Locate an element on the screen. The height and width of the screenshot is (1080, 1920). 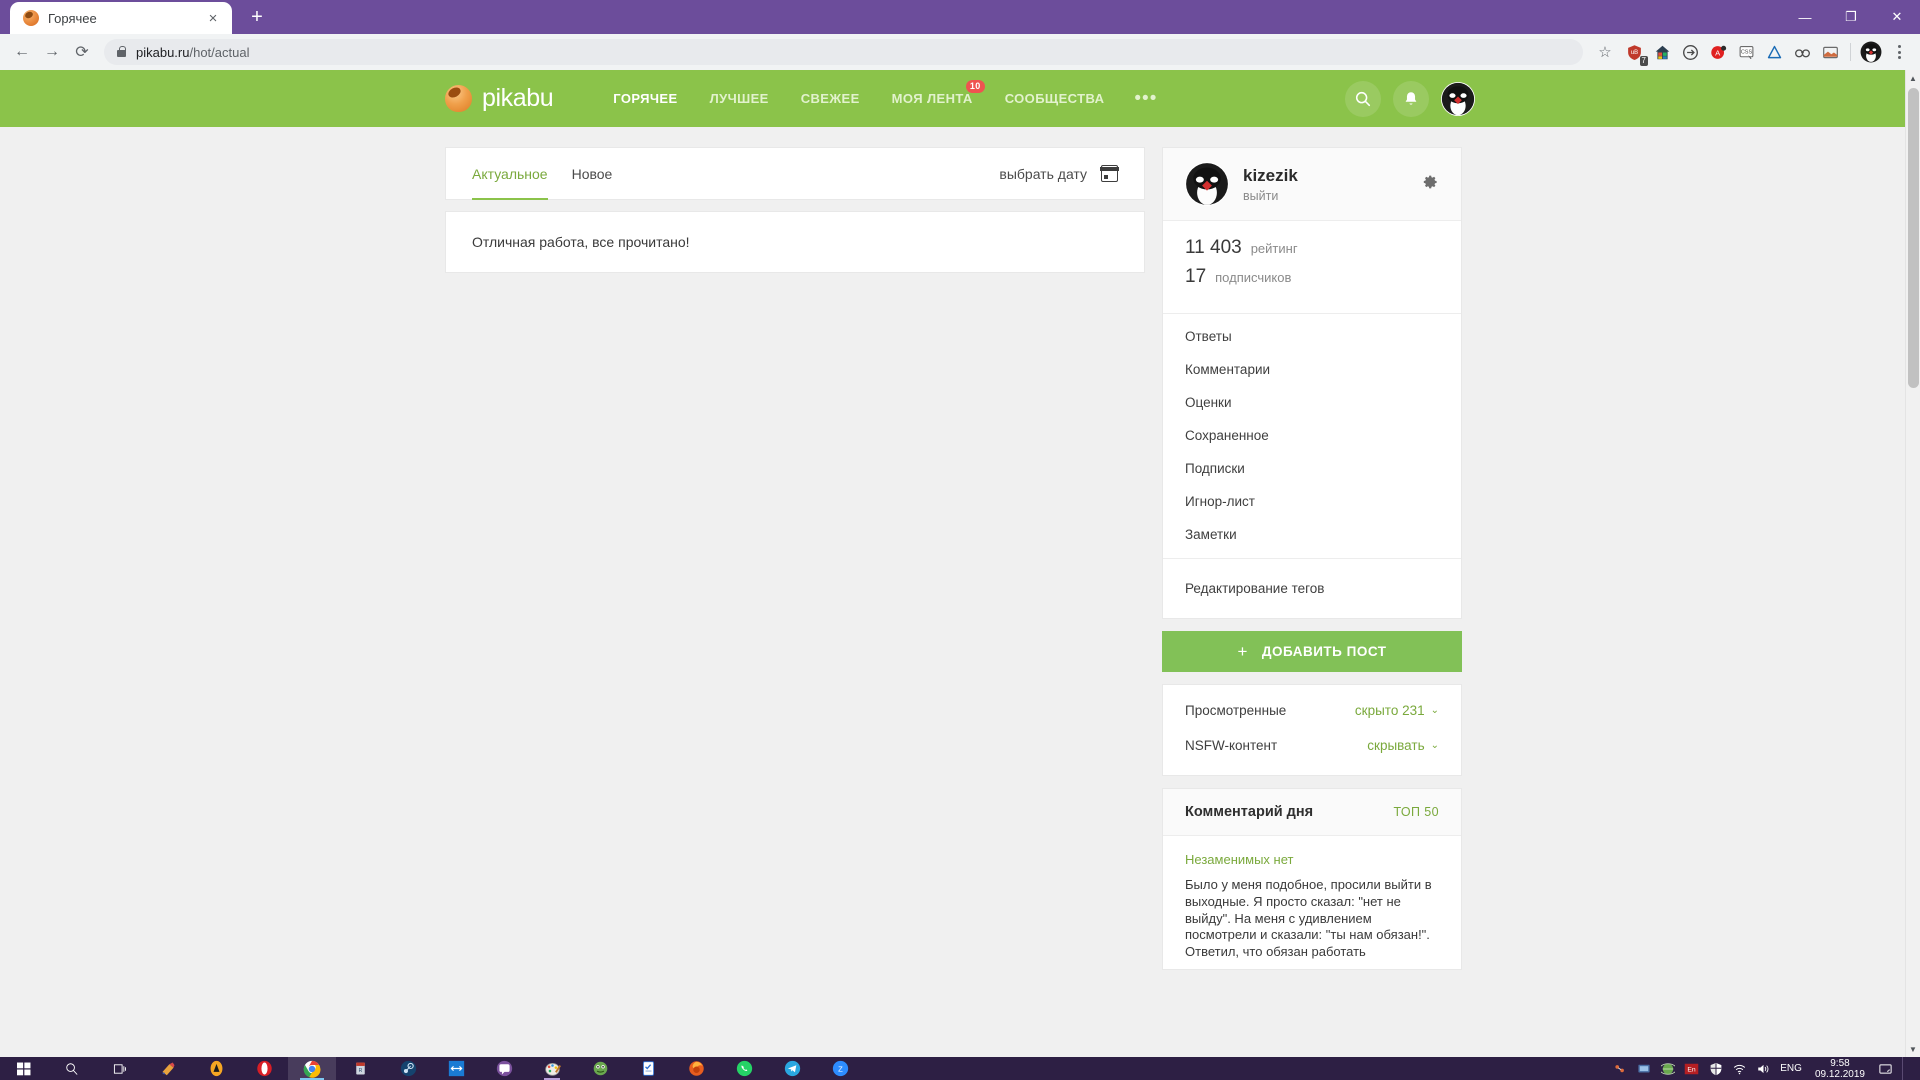
nav-item-hot: ГОРЯЧЕЕ is located at coordinates (645, 98).